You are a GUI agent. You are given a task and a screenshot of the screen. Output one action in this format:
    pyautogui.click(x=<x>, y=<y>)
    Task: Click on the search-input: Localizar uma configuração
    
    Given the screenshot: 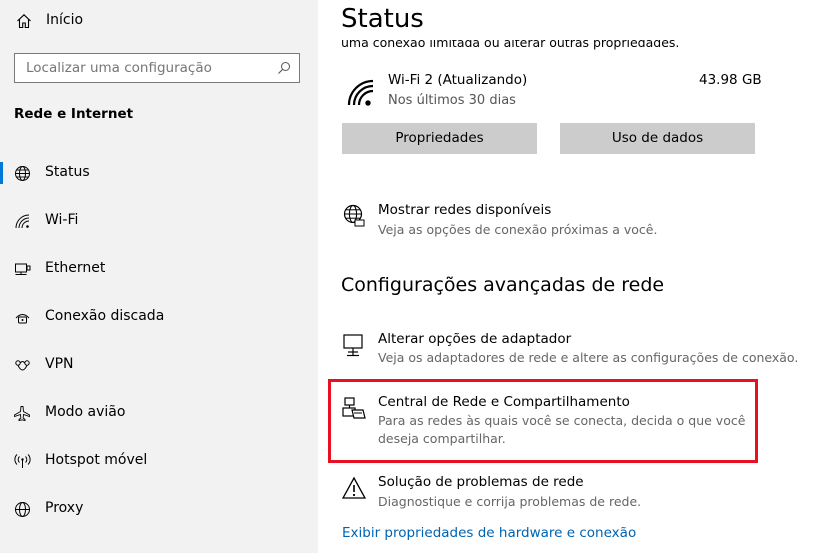 What is the action you would take?
    pyautogui.click(x=157, y=68)
    